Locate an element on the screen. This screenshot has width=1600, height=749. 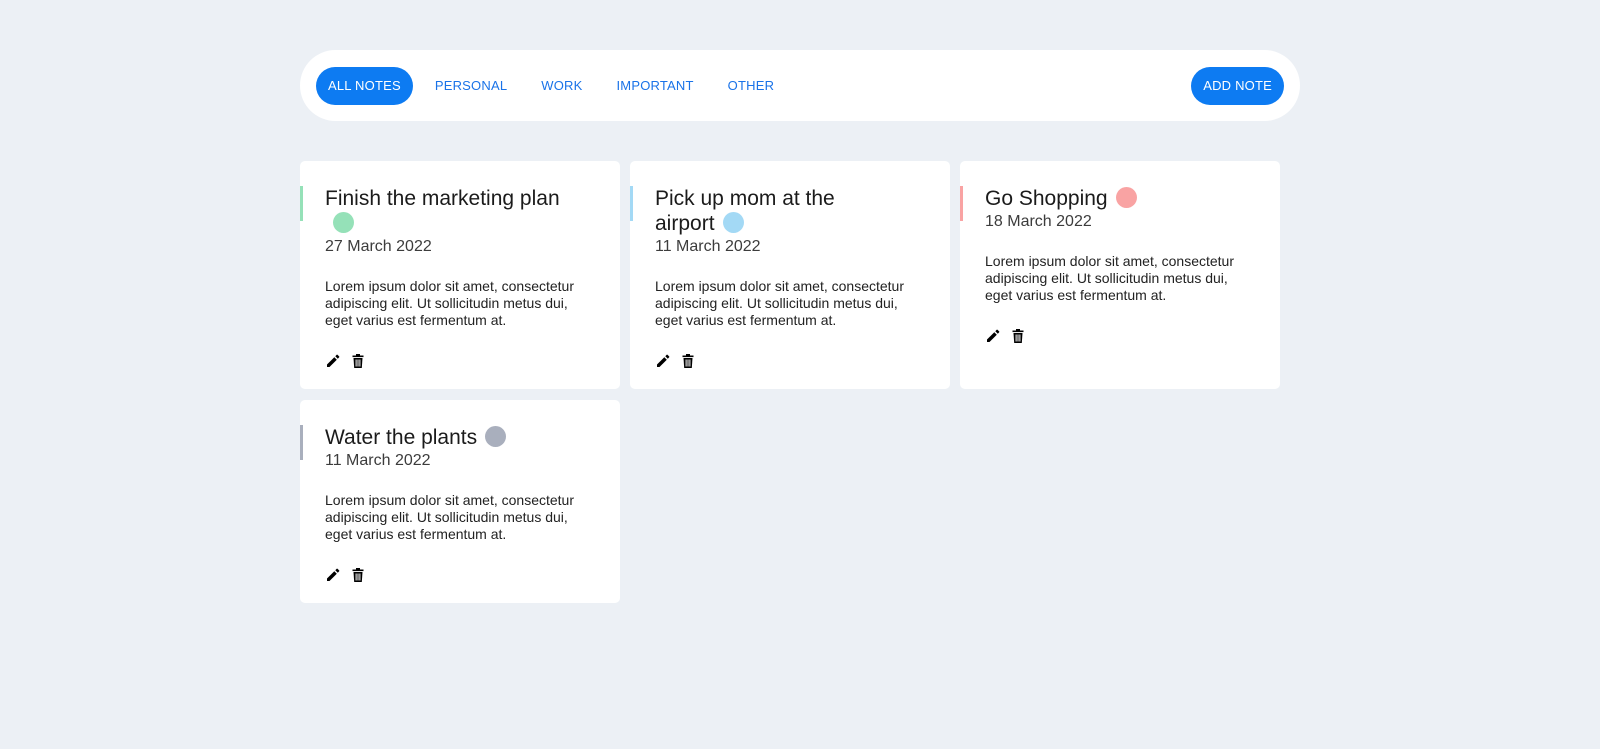
tab-other: OTHER is located at coordinates (751, 86).